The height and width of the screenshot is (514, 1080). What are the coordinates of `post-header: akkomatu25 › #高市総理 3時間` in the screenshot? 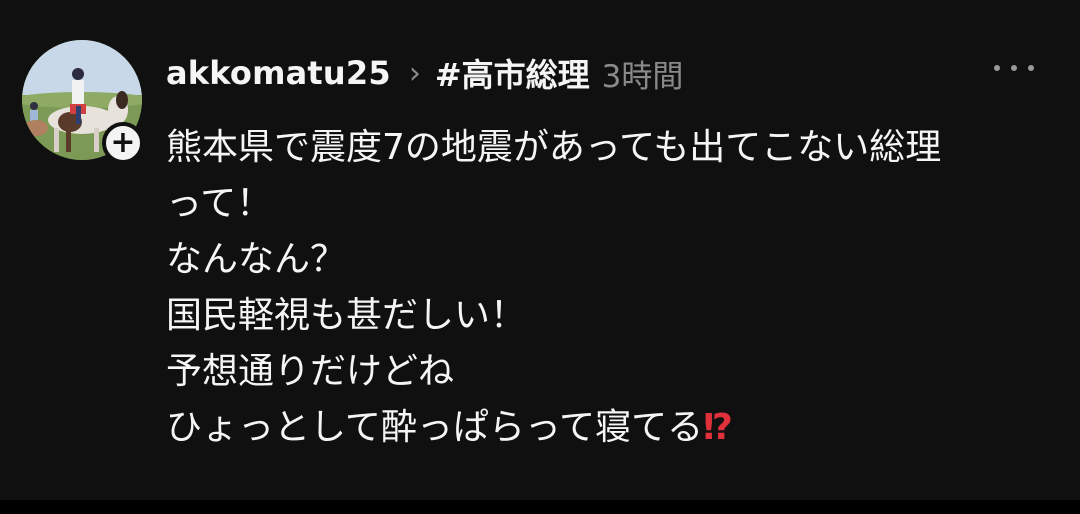 It's located at (424, 73).